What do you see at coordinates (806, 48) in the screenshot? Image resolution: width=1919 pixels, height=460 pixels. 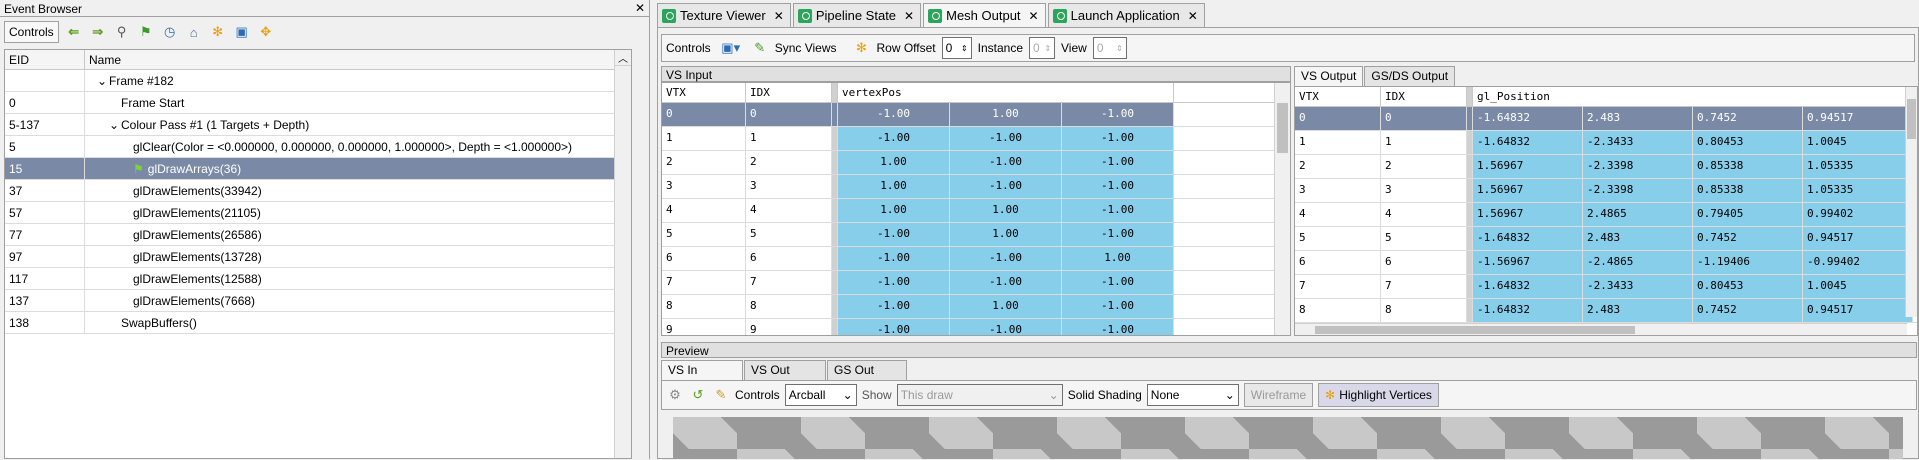 I see `sync-views-button: Sync Views` at bounding box center [806, 48].